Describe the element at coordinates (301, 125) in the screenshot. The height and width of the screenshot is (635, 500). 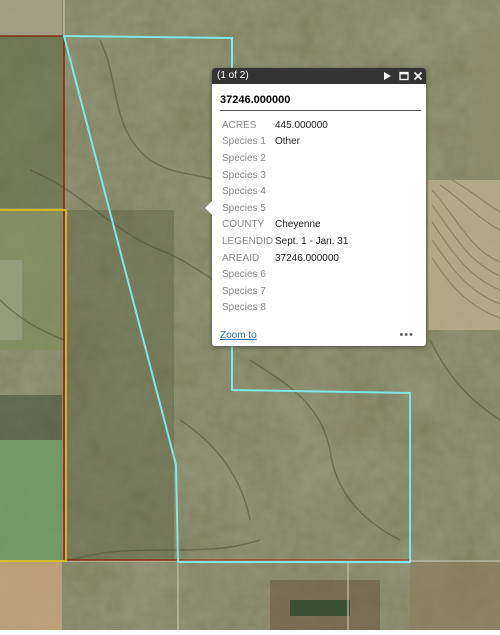
I see `attribute-value: 445.000000` at that location.